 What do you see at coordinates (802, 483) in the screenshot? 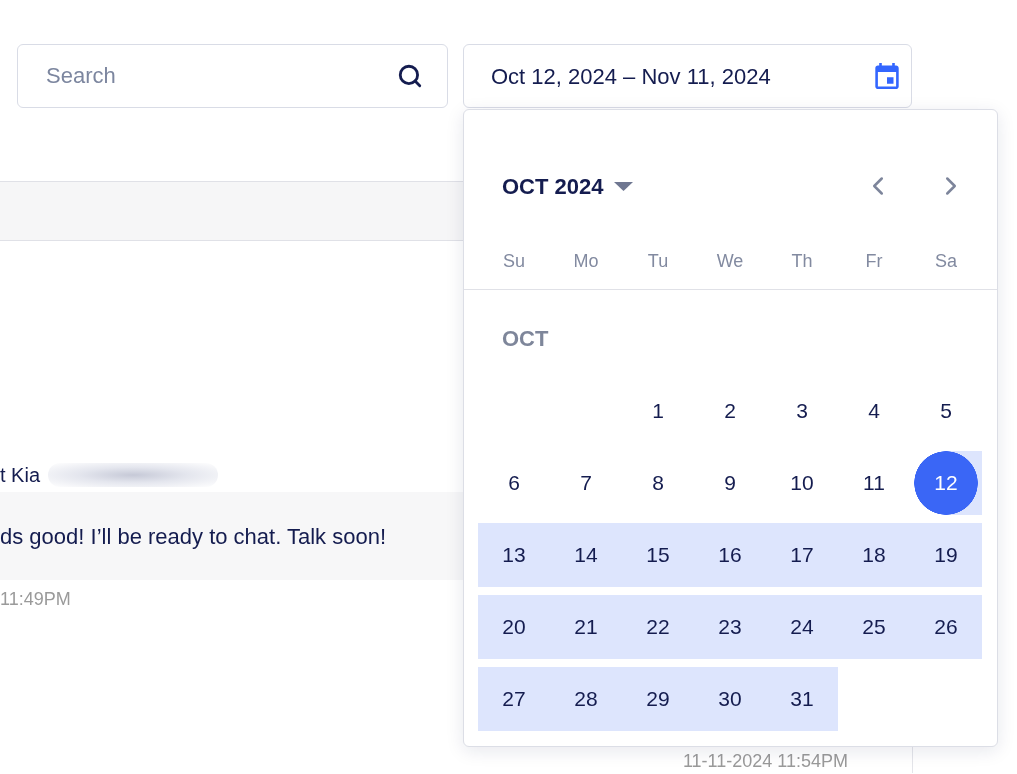
I see `calendar-day: 10` at bounding box center [802, 483].